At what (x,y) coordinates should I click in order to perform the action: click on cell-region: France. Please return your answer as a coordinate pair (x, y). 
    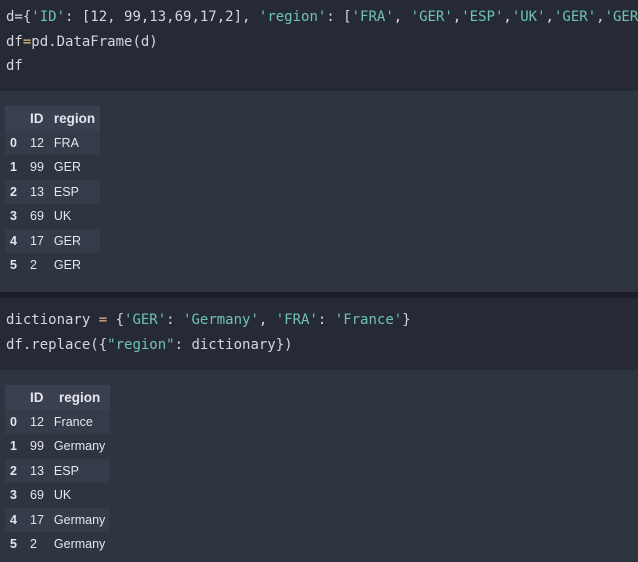
    Looking at the image, I should click on (73, 421).